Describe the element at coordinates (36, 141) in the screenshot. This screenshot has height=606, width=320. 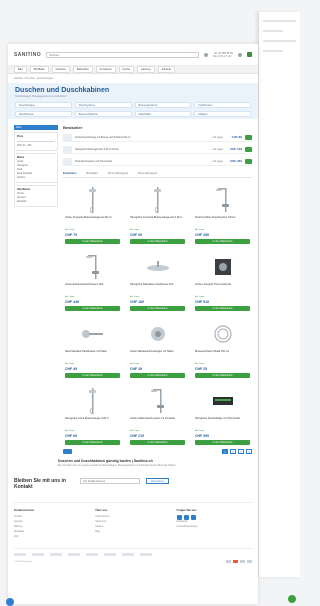
I see `price-slider` at that location.